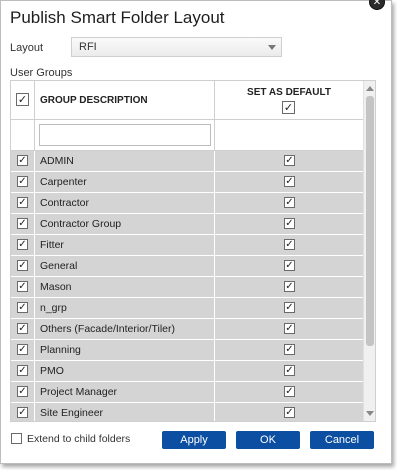  I want to click on table-row: ✓ Contractor Group ✓, so click(187, 224).